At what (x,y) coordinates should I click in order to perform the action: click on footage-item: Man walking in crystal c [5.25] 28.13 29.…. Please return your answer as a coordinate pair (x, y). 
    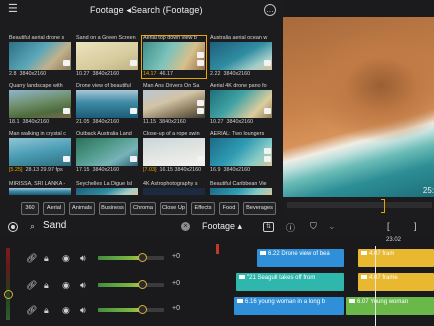
    Looking at the image, I should click on (40, 152).